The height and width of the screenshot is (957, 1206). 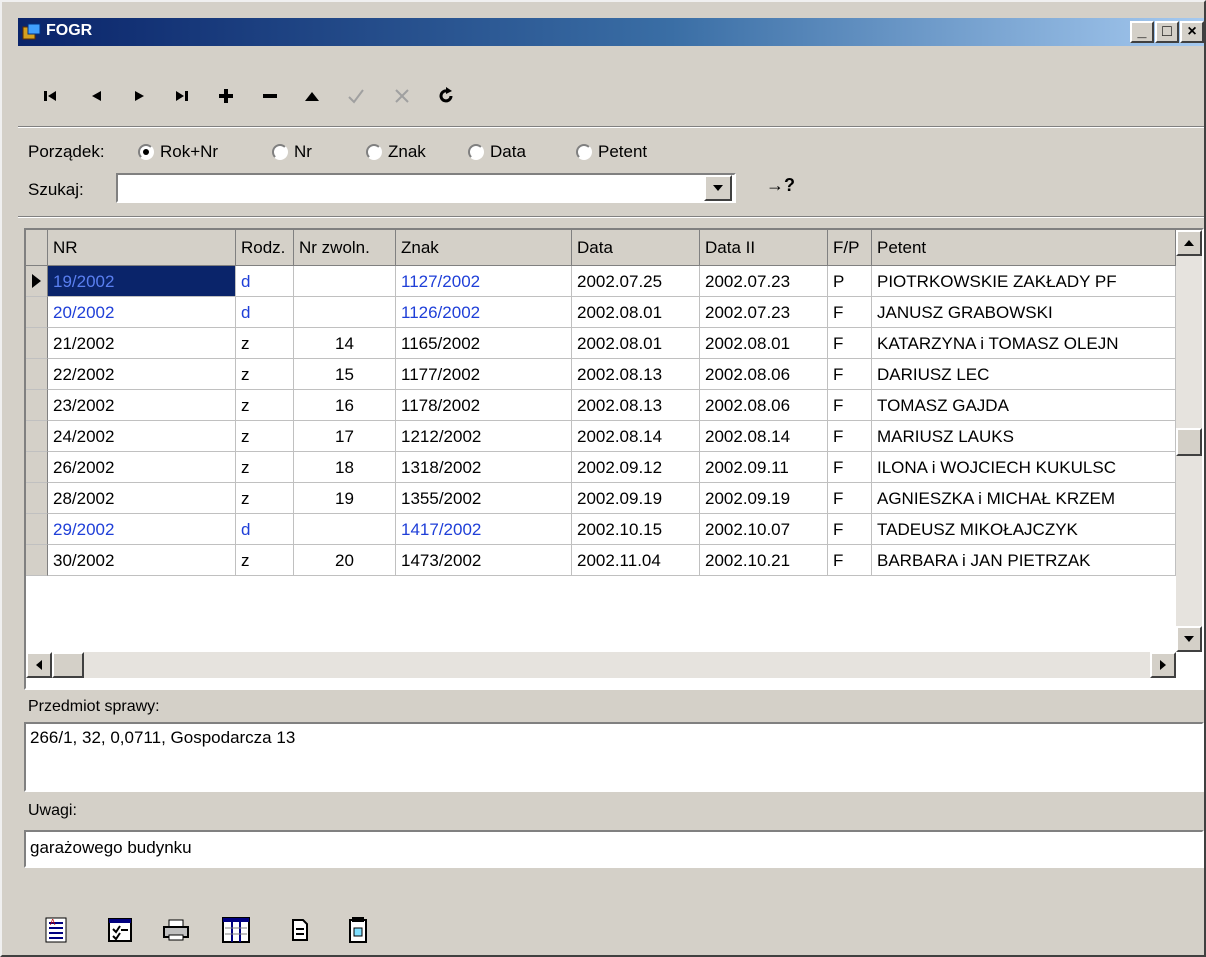 I want to click on cell-znak: 1127/2002, so click(x=484, y=281).